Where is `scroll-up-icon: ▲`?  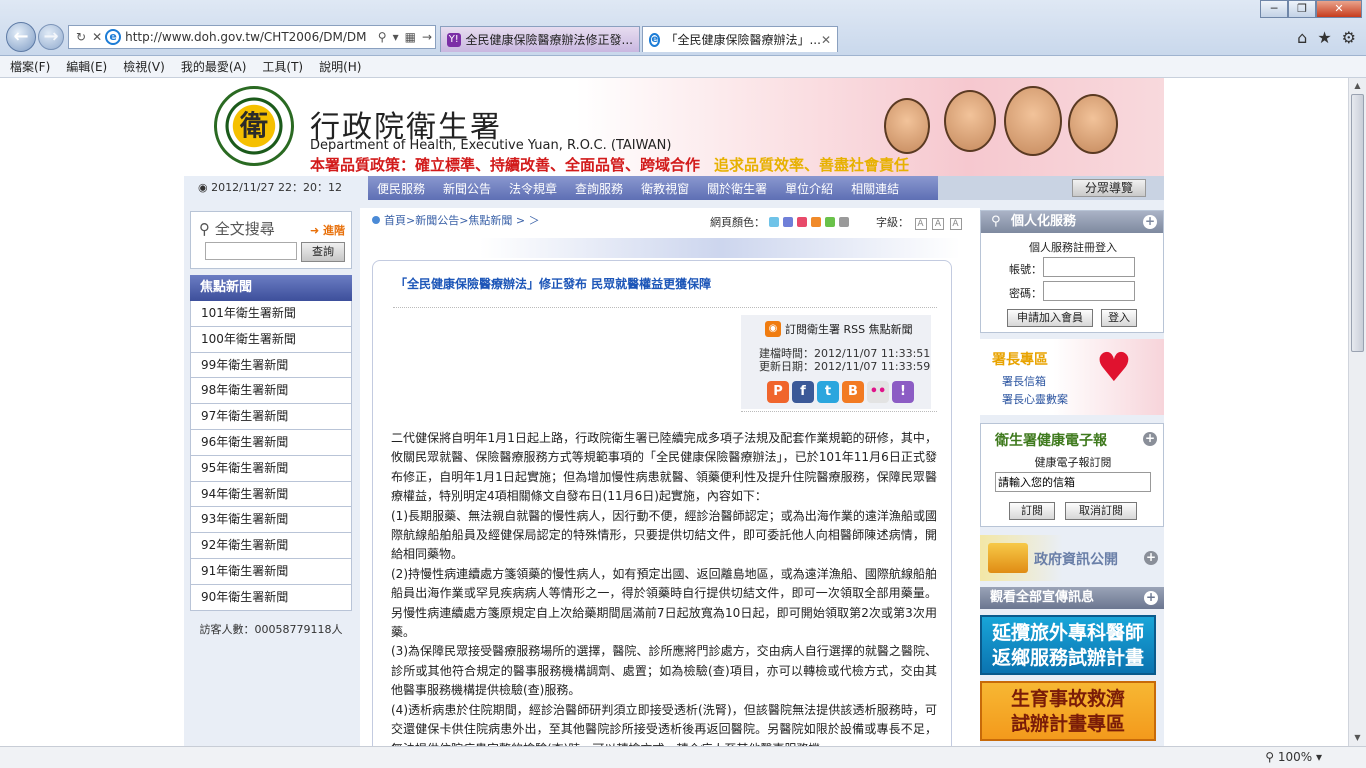
scroll-up-icon: ▲ is located at coordinates (1357, 86).